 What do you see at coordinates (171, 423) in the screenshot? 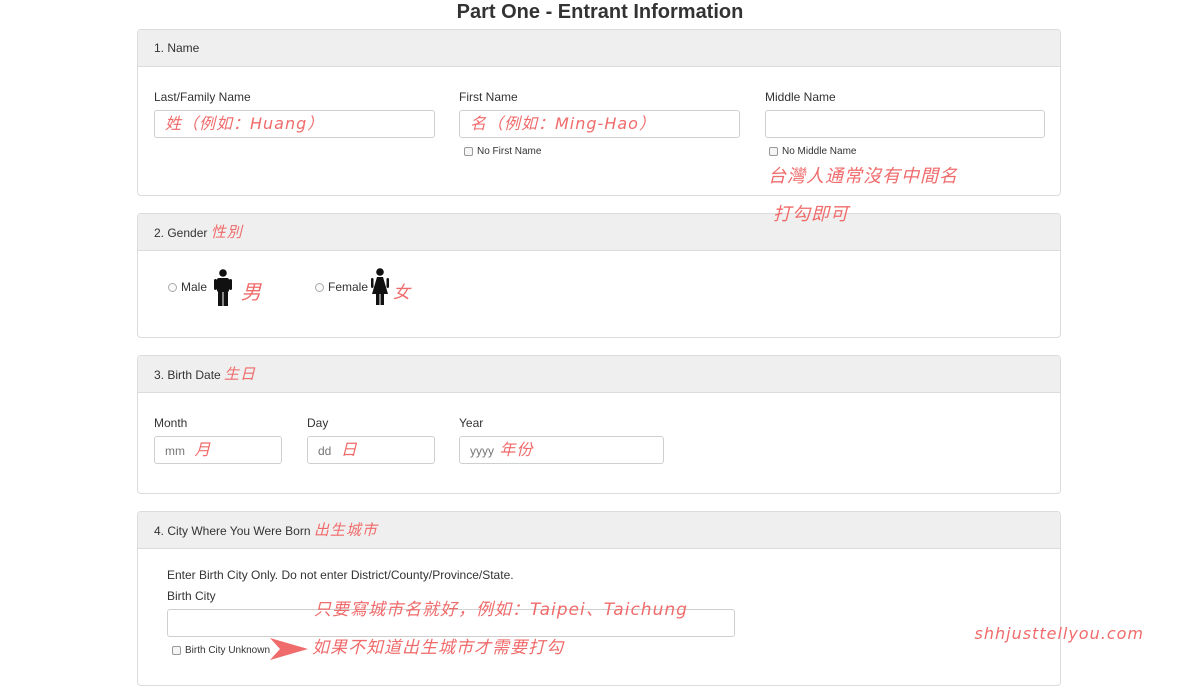
I see `month-label: Month` at bounding box center [171, 423].